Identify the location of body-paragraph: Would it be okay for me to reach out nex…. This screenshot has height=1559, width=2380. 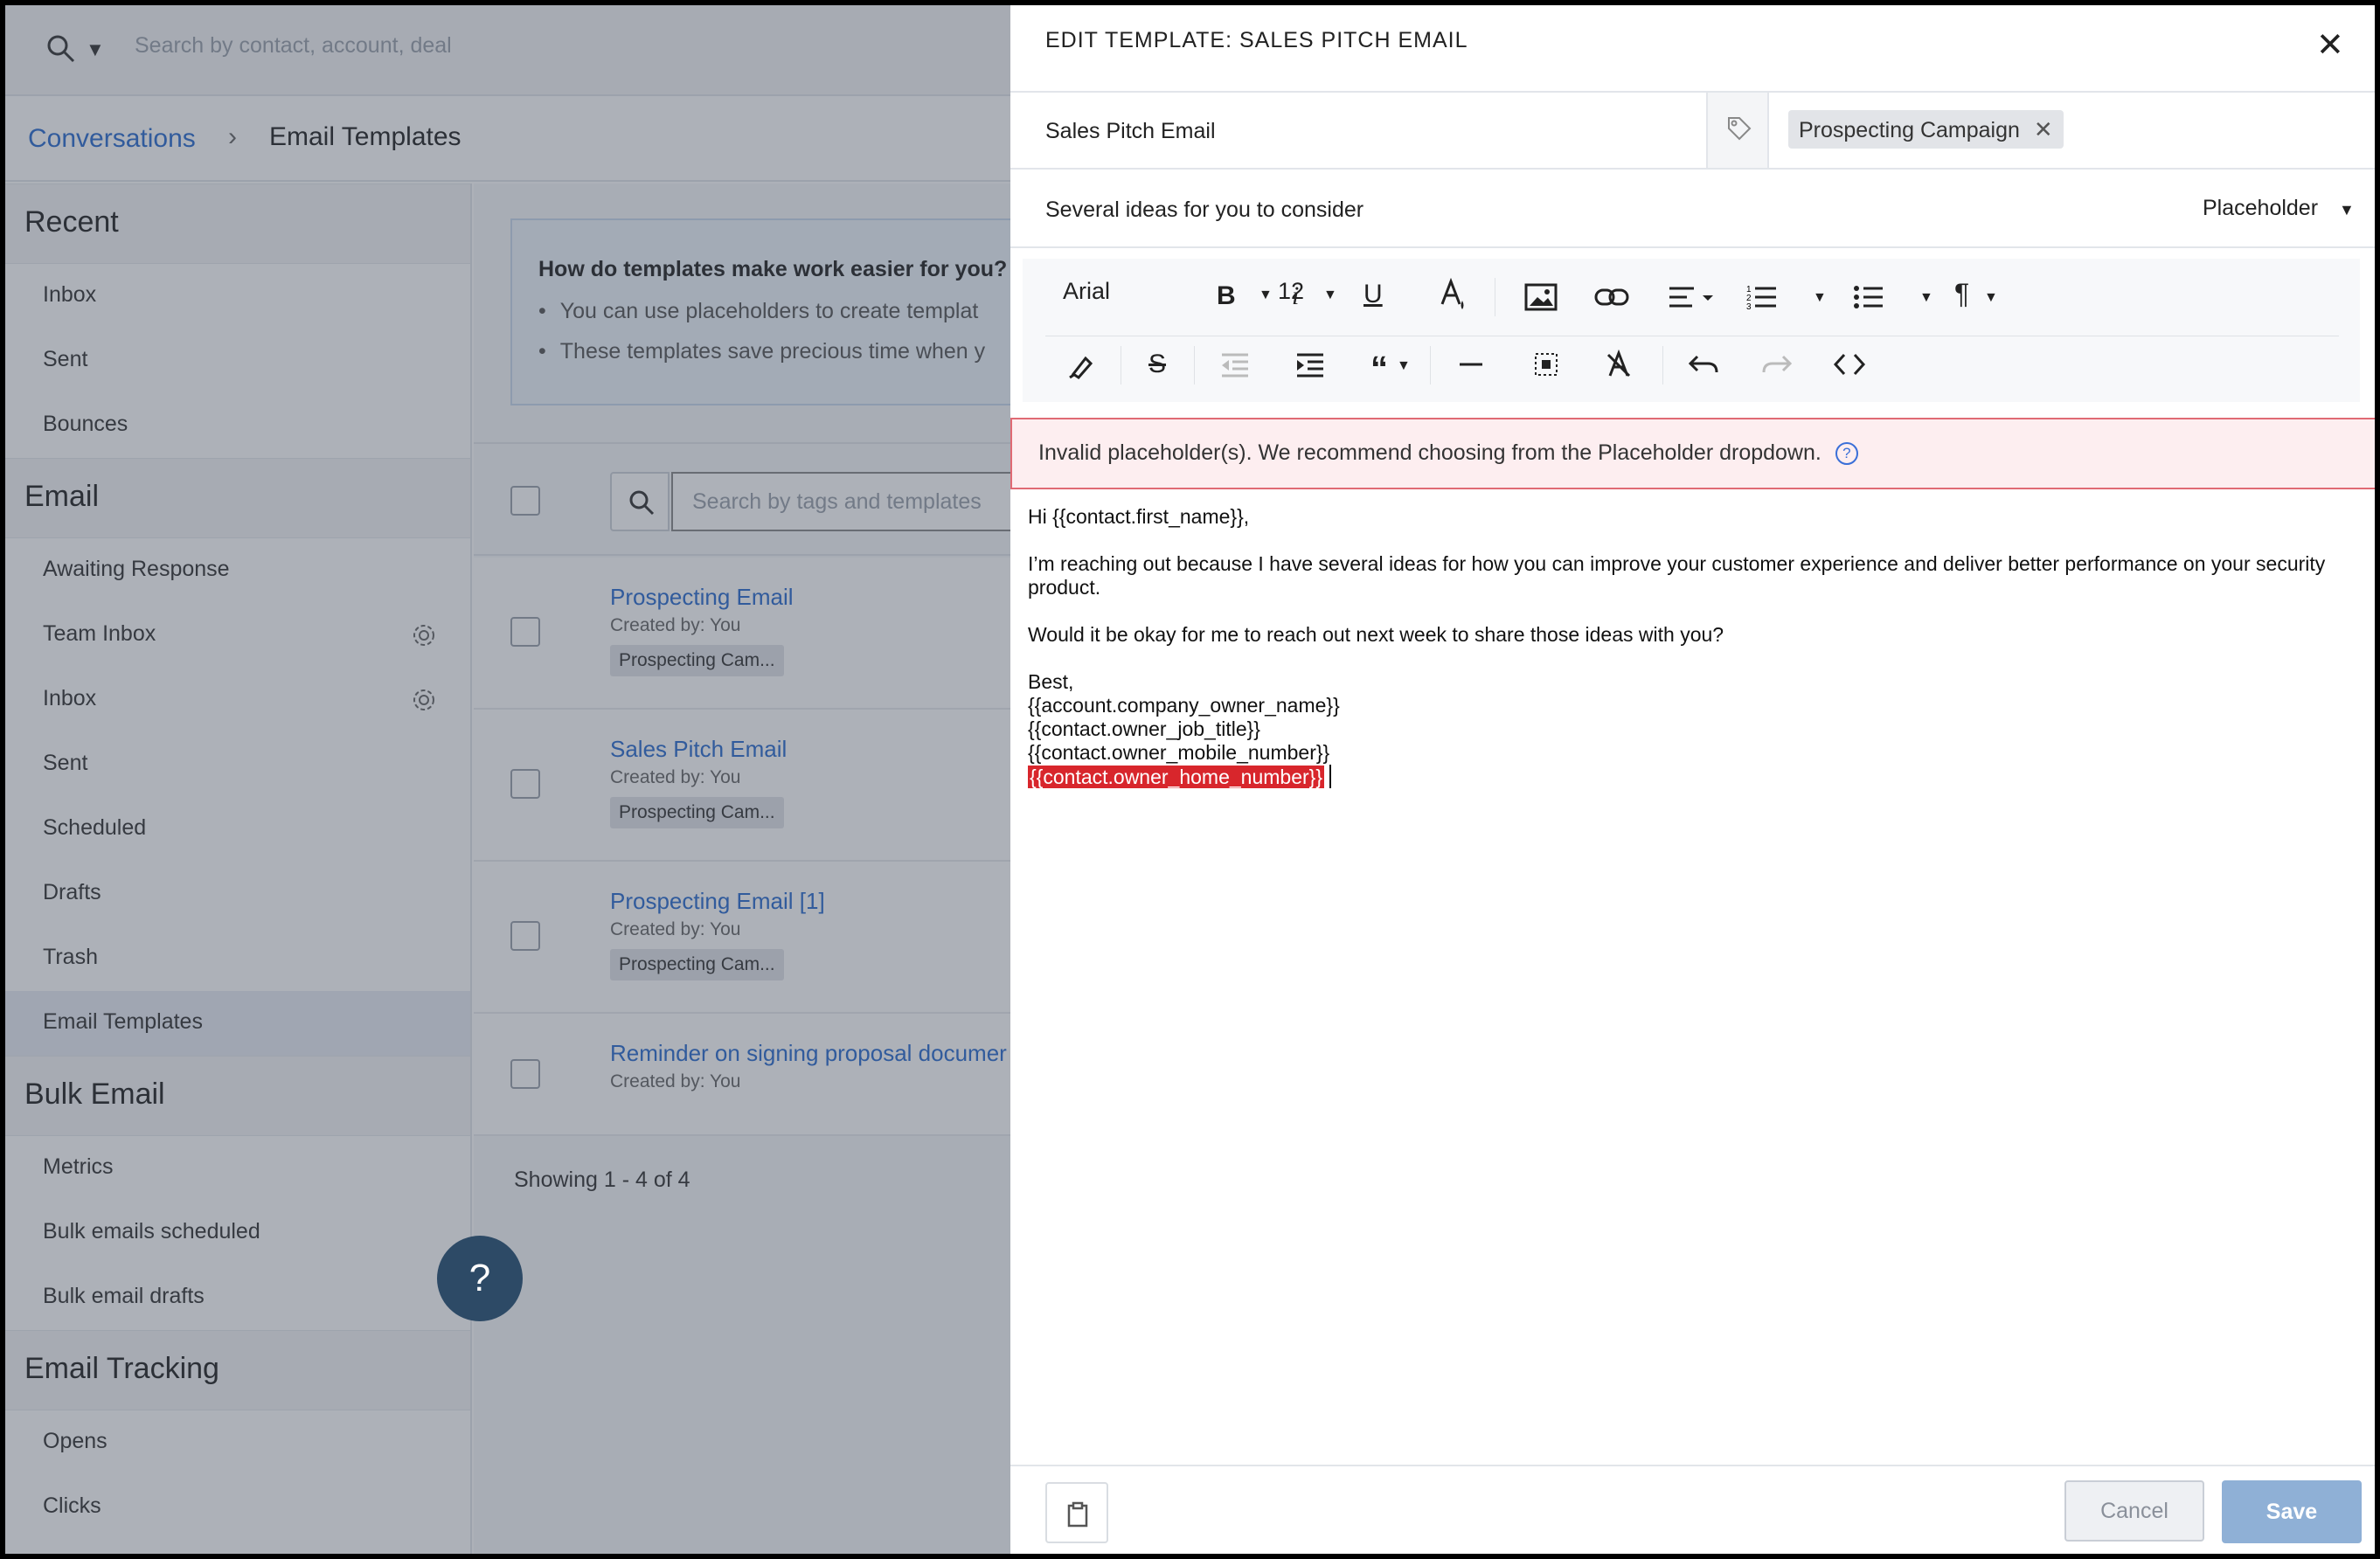
(1376, 634).